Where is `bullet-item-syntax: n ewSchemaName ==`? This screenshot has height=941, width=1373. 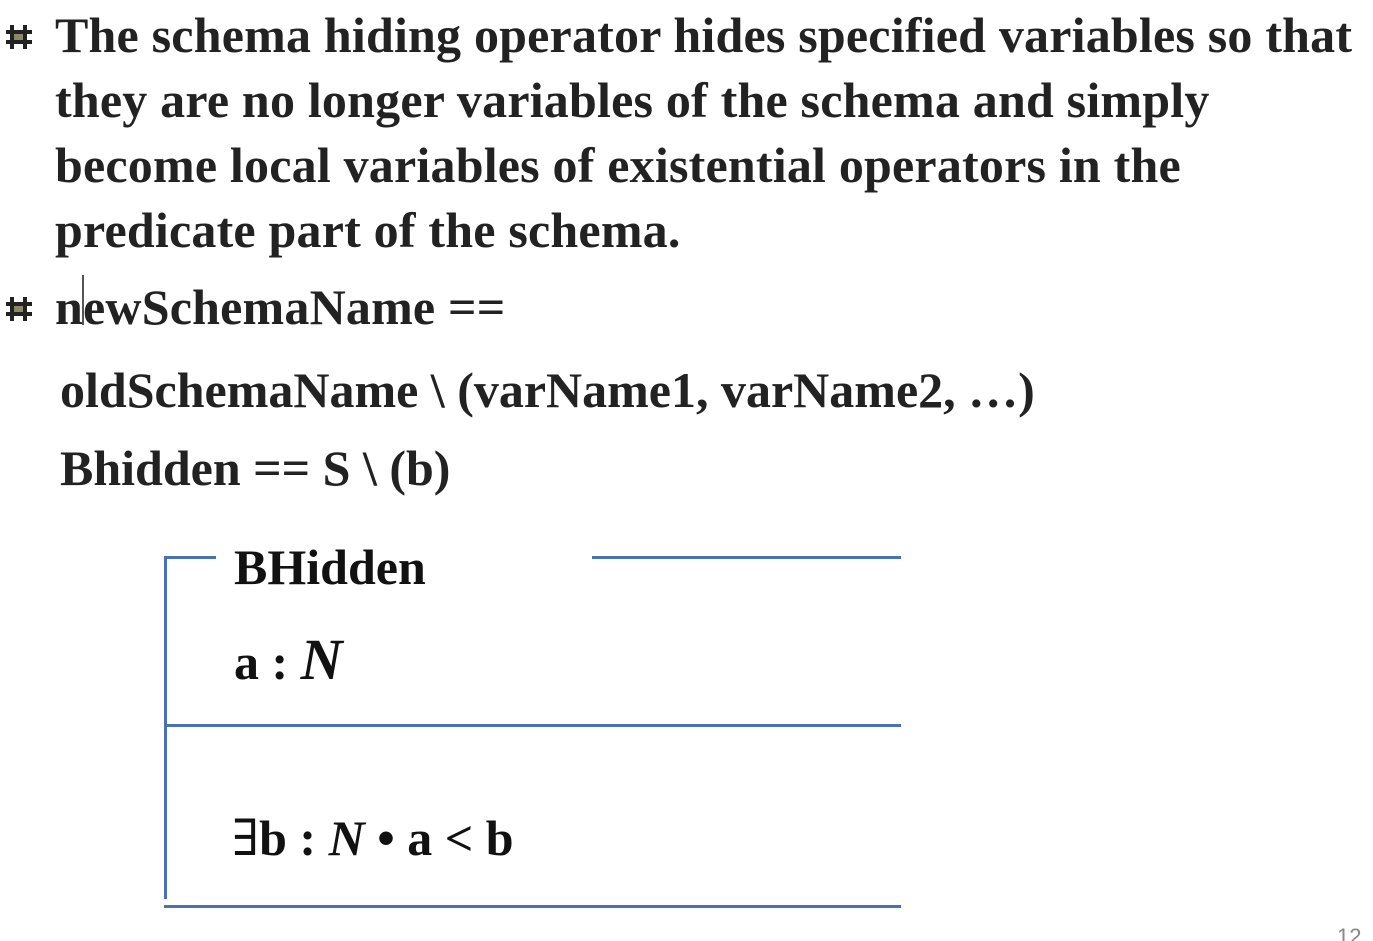 bullet-item-syntax: n ewSchemaName == is located at coordinates (280, 307).